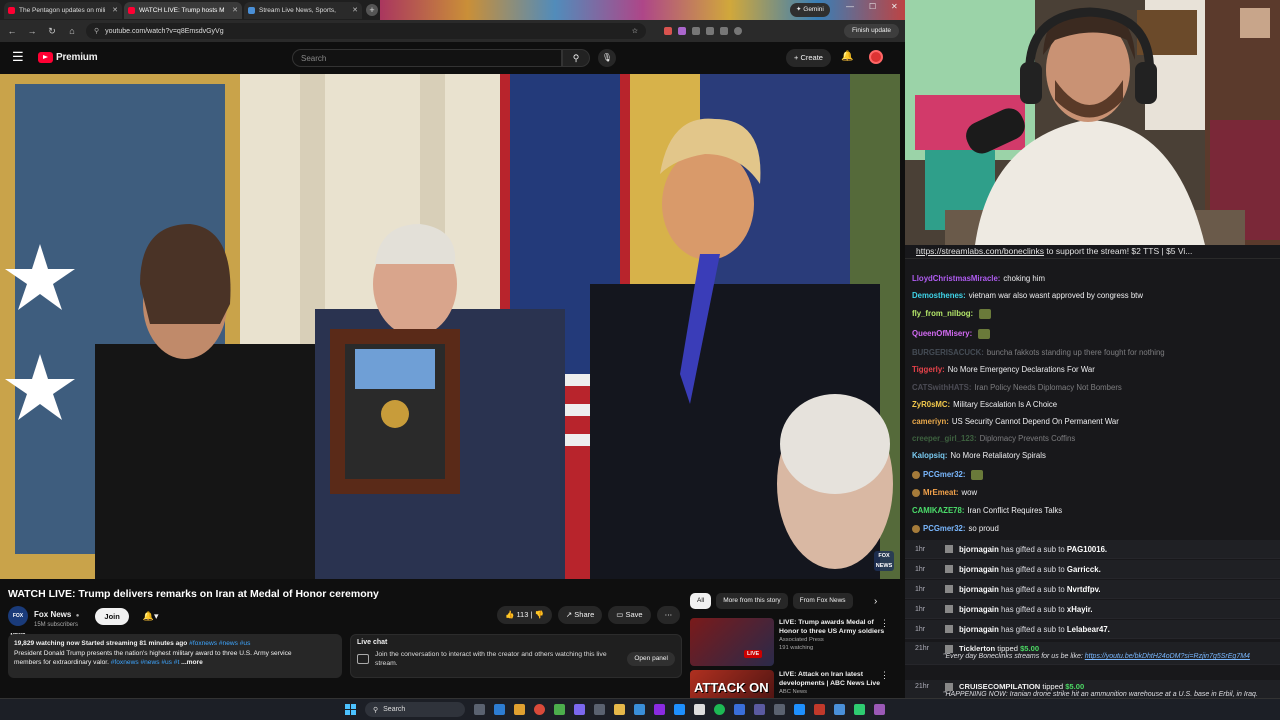  Describe the element at coordinates (52, 614) in the screenshot. I see `channel-name: Fox News` at that location.